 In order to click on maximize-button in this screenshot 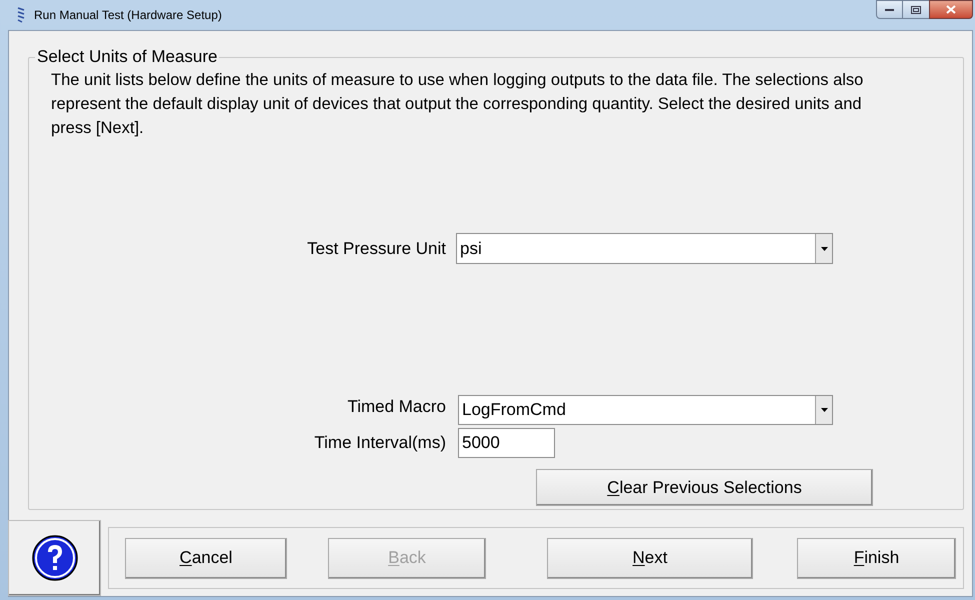, I will do `click(916, 9)`.